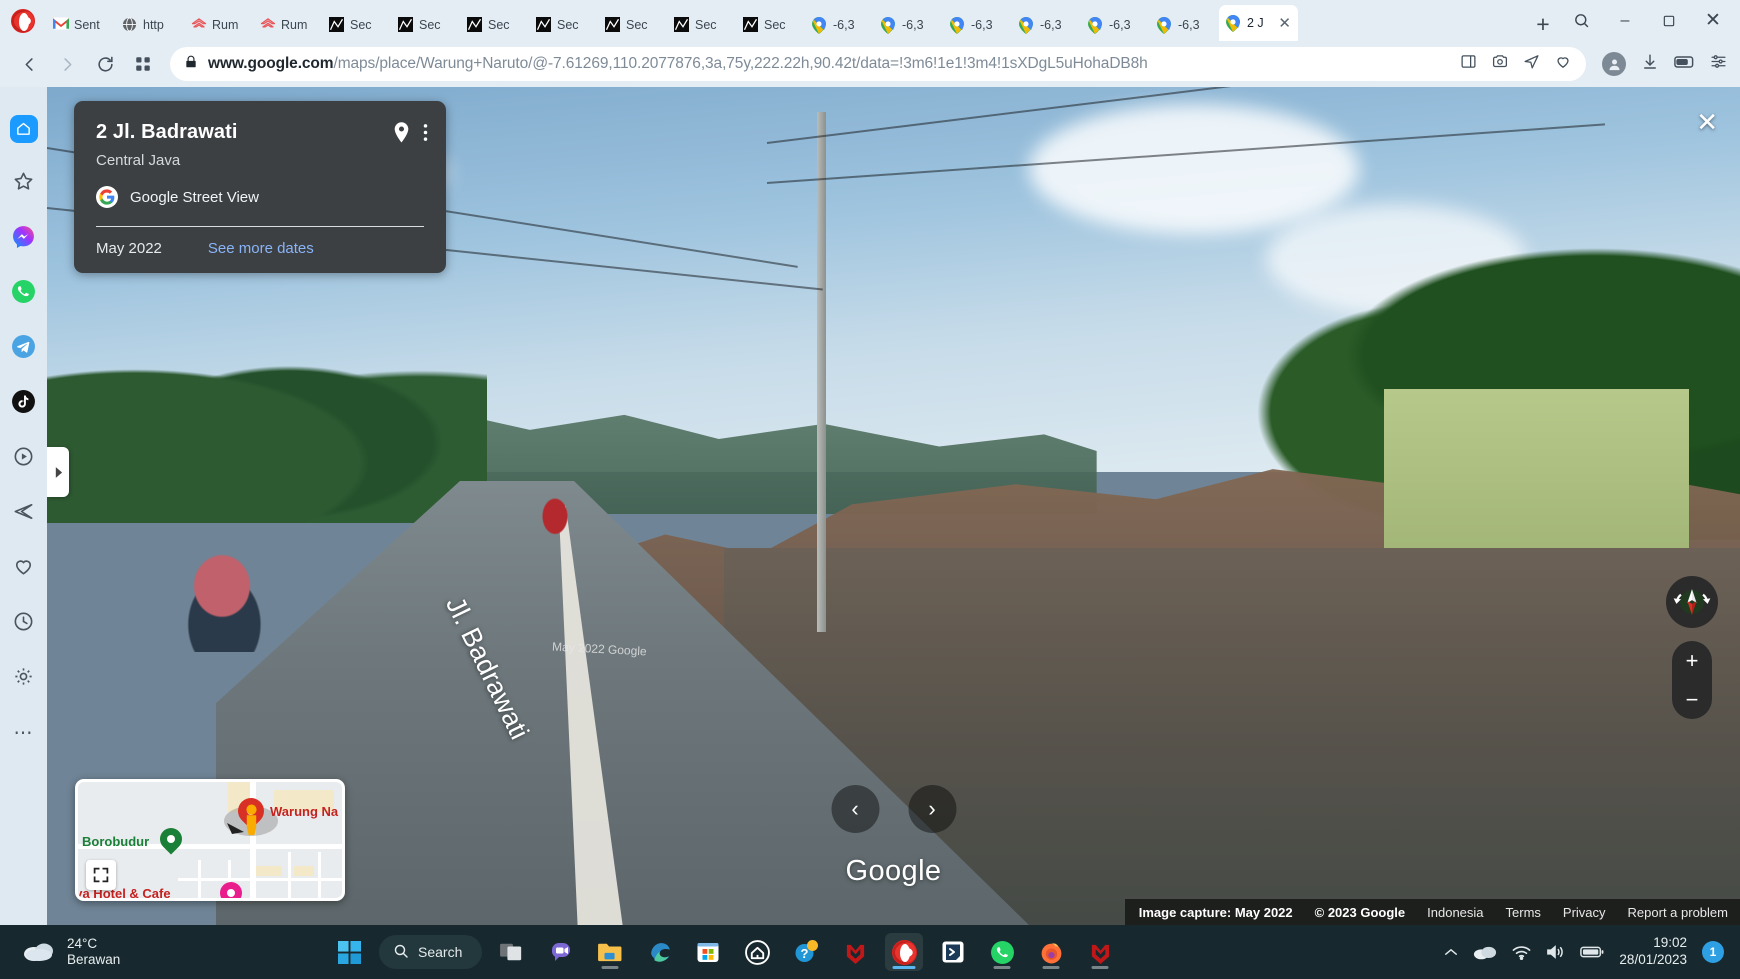 The height and width of the screenshot is (979, 1740). Describe the element at coordinates (844, 24) in the screenshot. I see `tab-title: -6,3` at that location.